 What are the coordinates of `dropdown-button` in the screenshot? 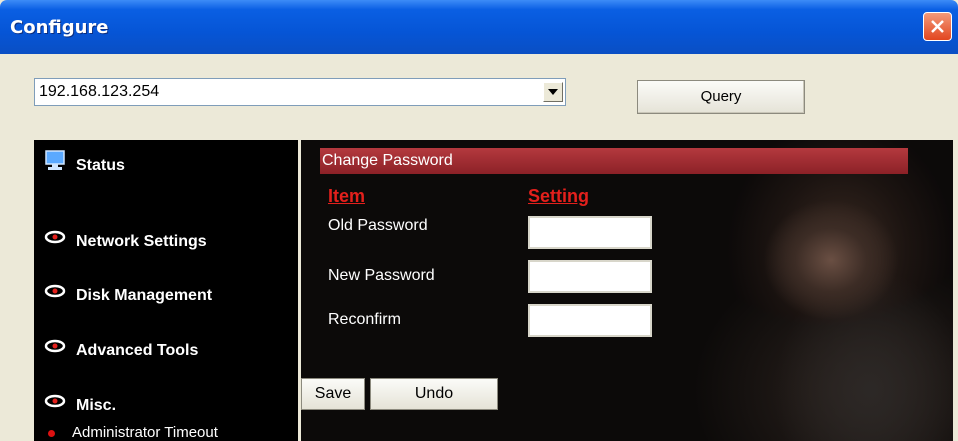 It's located at (553, 92).